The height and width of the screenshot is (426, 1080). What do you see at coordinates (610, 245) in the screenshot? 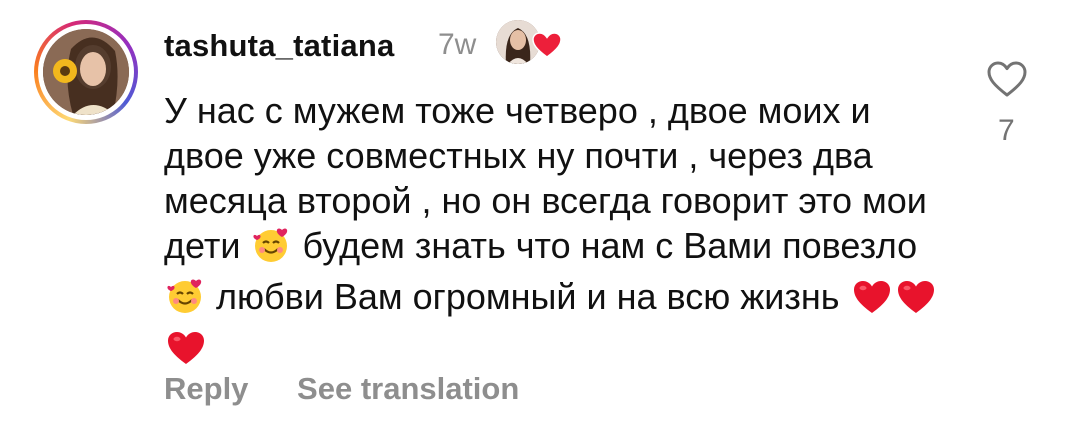
I see `comment-text-part-2: будем знать что нам с Вами повезло` at bounding box center [610, 245].